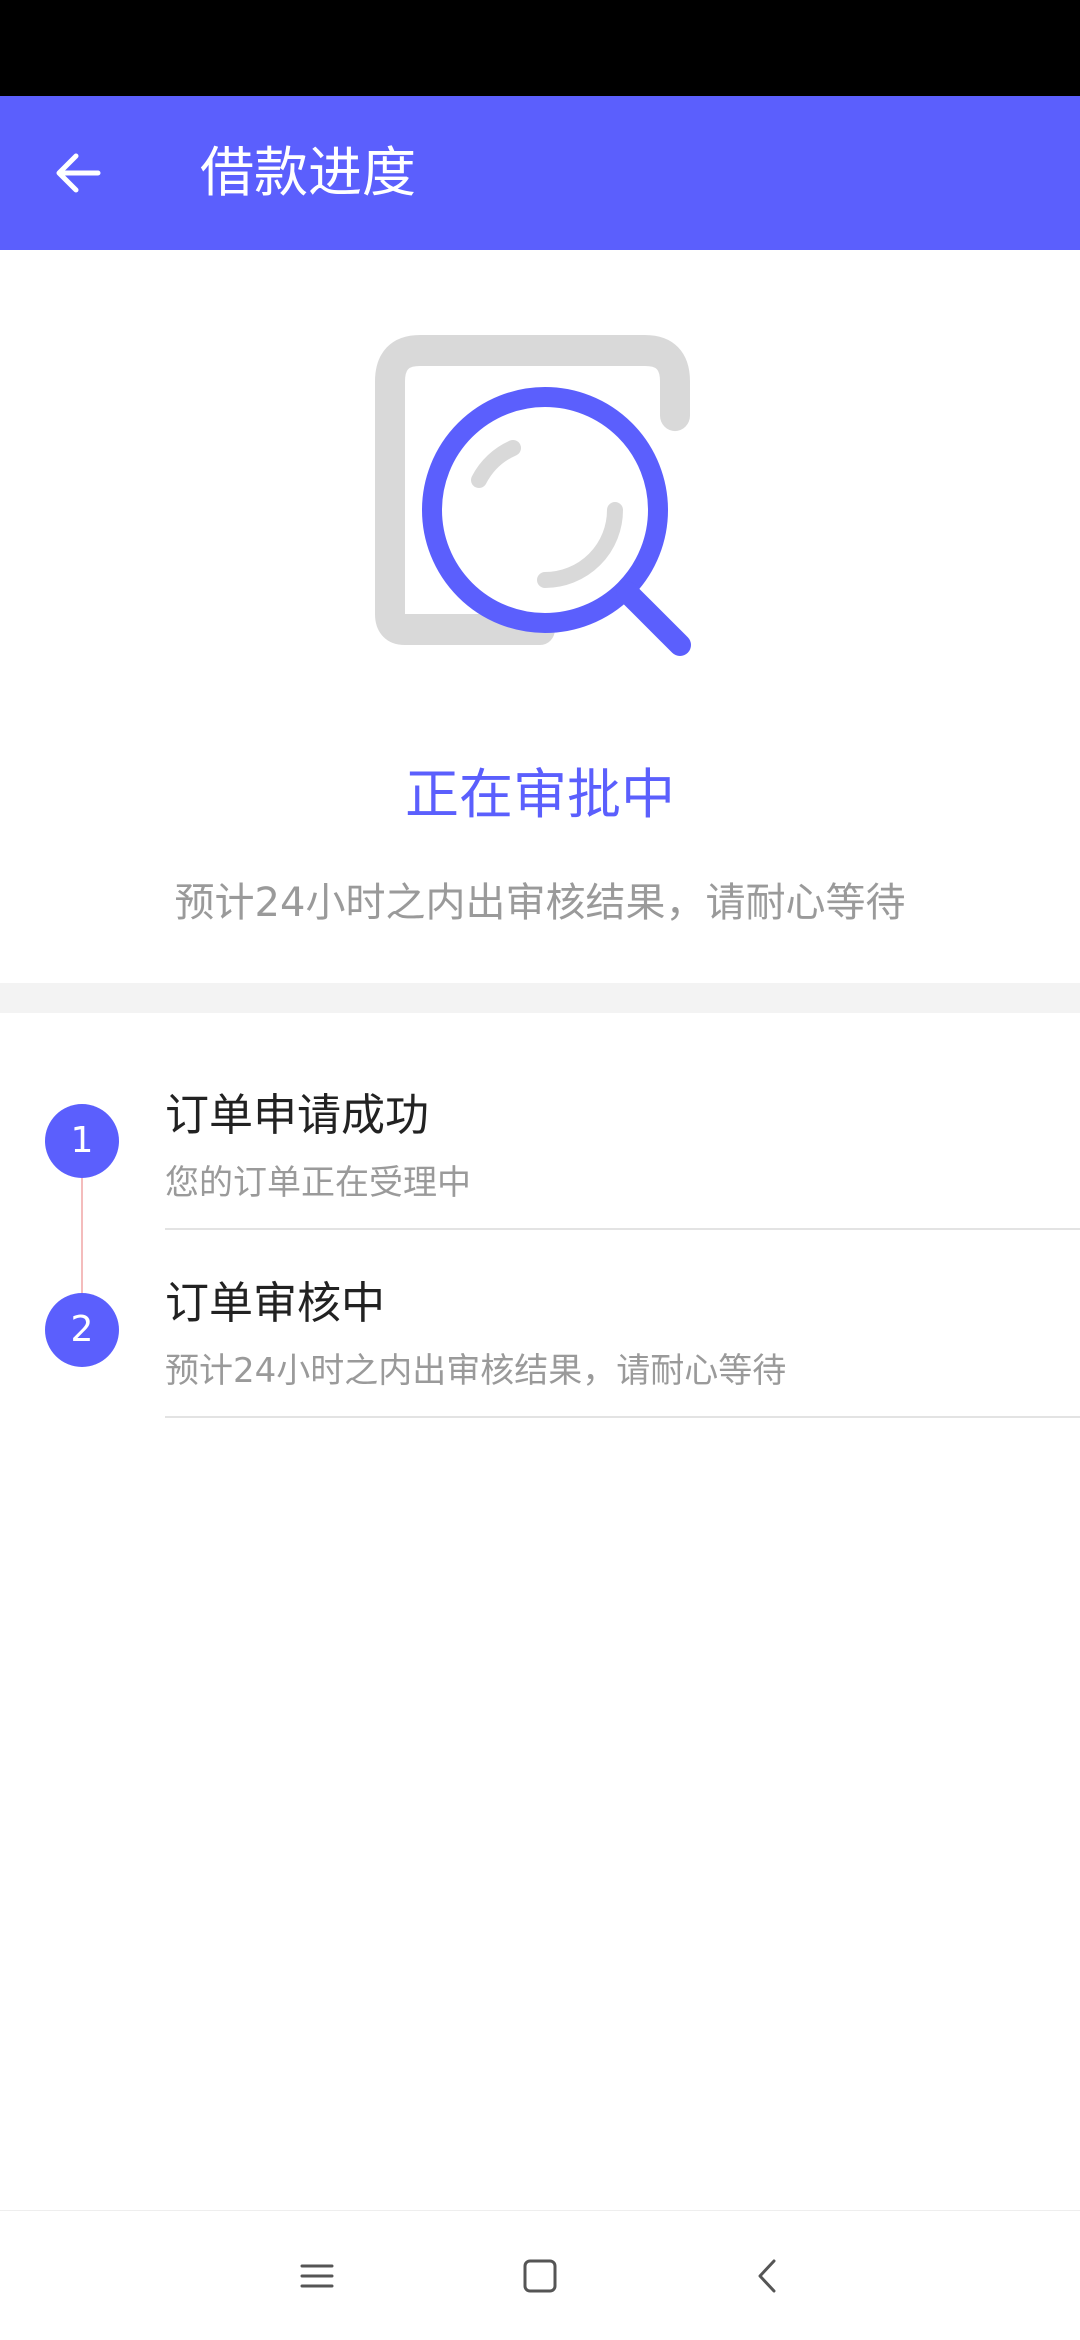  What do you see at coordinates (318, 1183) in the screenshot?
I see `step-description: 您的订单正在受理中` at bounding box center [318, 1183].